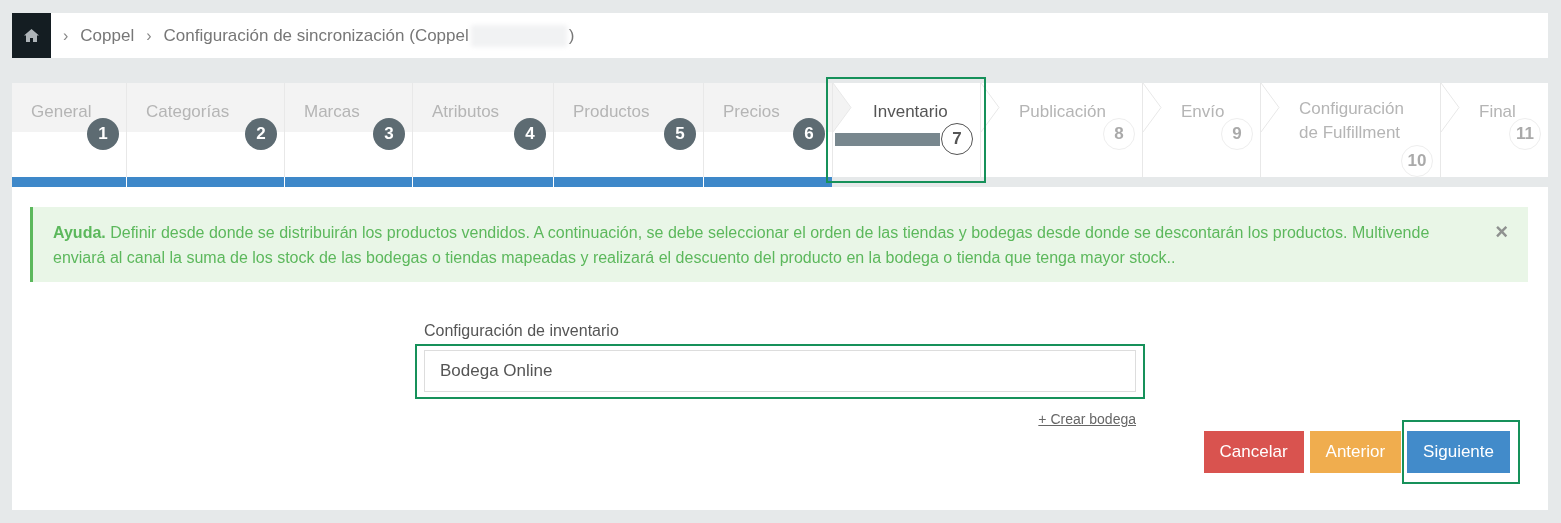 Image resolution: width=1561 pixels, height=523 pixels. What do you see at coordinates (742, 245) in the screenshot?
I see `help-message: Ayuda. Definir desde donde se distribuirán los productos vendidos. A continuación, se debe seleccionar el orden de las tiendas y bodegas desde donde se descontarán los productos. Multivende enviará al canal la suma de los stock de las bodegas o tiendas mapeadas y realizará el descuento del producto en la bodega o tienda que tenga mayor stock..` at bounding box center [742, 245].